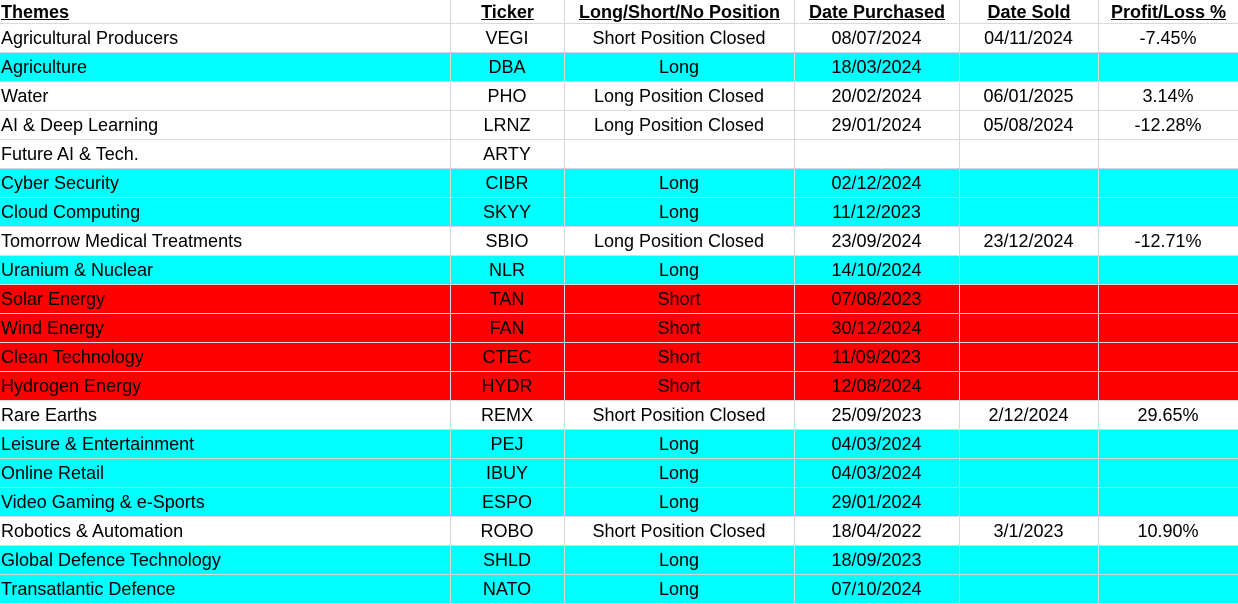 This screenshot has width=1238, height=604. Describe the element at coordinates (507, 125) in the screenshot. I see `cell-ticker: LRNZ` at that location.